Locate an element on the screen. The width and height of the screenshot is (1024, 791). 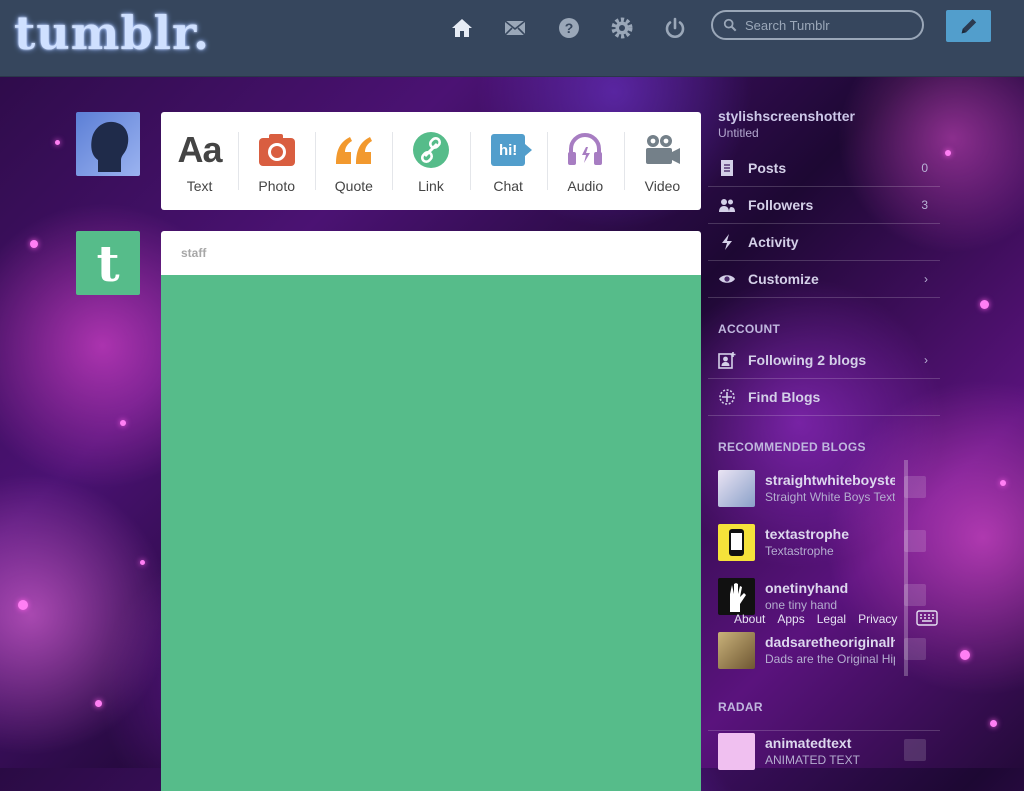
post-type-audio: Audio is located at coordinates (585, 161).